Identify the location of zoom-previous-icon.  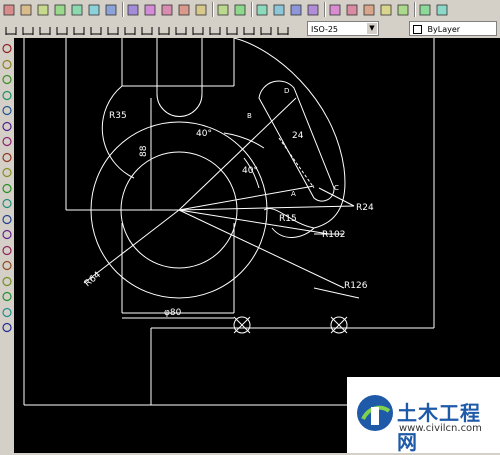
(313, 9).